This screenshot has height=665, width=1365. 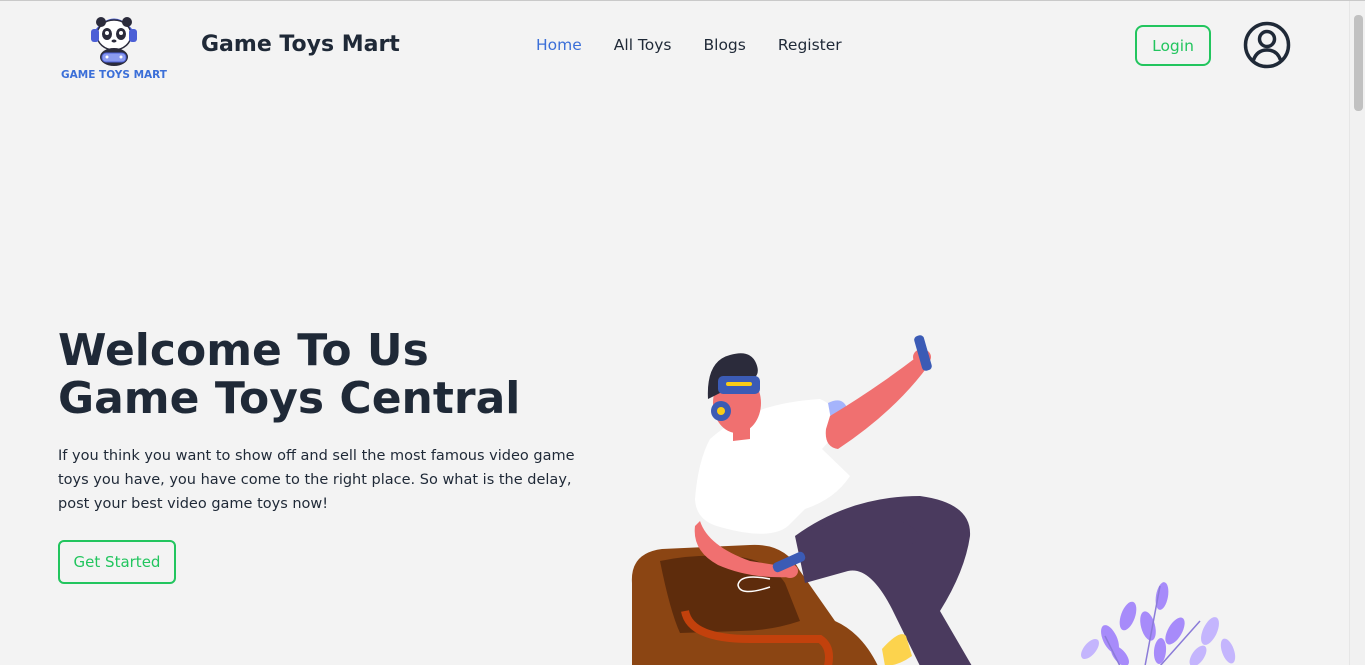 I want to click on scrollbar-thumb, so click(x=1358, y=63).